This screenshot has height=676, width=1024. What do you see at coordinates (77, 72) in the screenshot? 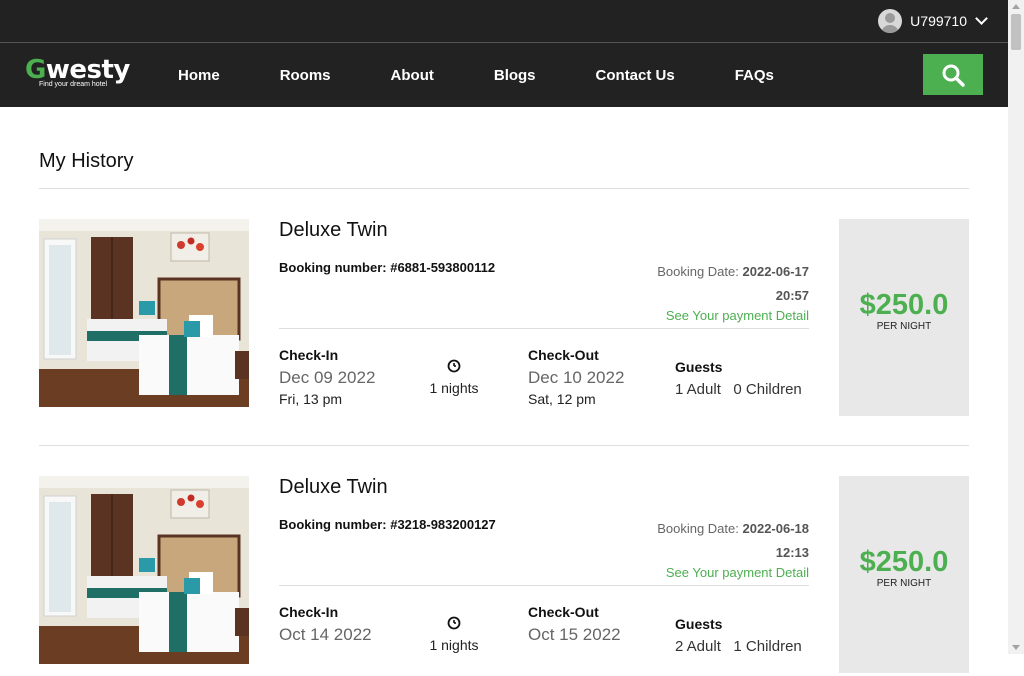
I see `logo: Gwesty Find your dream hotel` at bounding box center [77, 72].